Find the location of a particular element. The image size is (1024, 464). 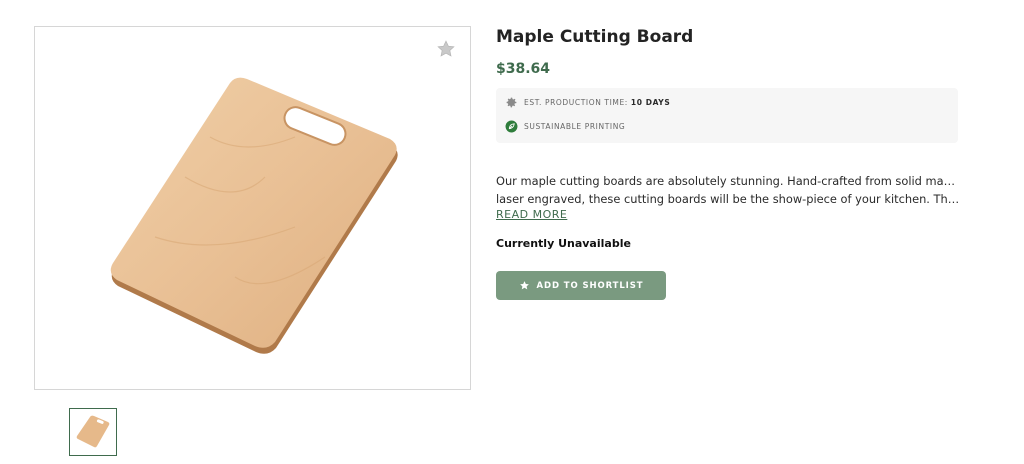

availability-status: Currently Unavailable is located at coordinates (563, 243).